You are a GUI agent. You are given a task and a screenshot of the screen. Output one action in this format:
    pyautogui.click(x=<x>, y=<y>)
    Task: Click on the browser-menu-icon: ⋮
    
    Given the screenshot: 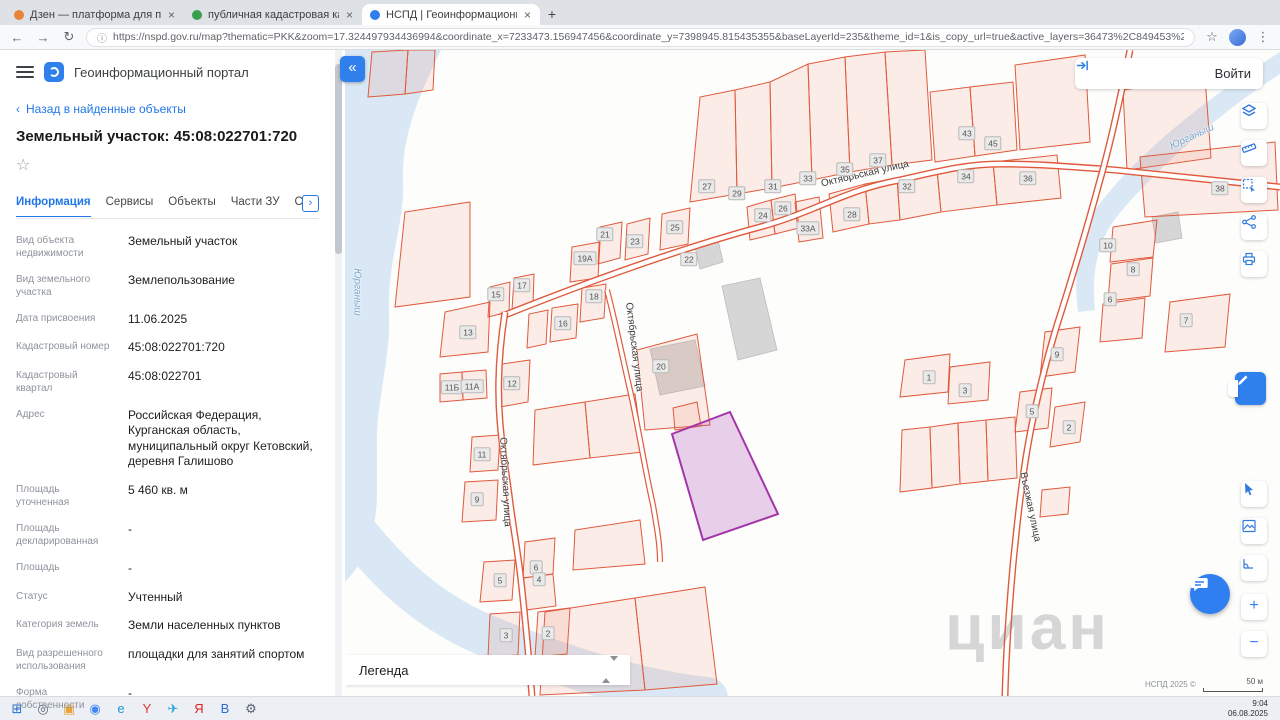 What is the action you would take?
    pyautogui.click(x=1263, y=37)
    